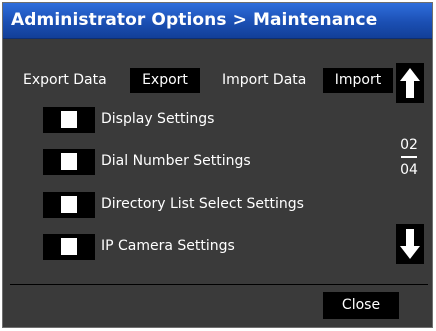 The width and height of the screenshot is (436, 331). What do you see at coordinates (219, 284) in the screenshot?
I see `footer-divider` at bounding box center [219, 284].